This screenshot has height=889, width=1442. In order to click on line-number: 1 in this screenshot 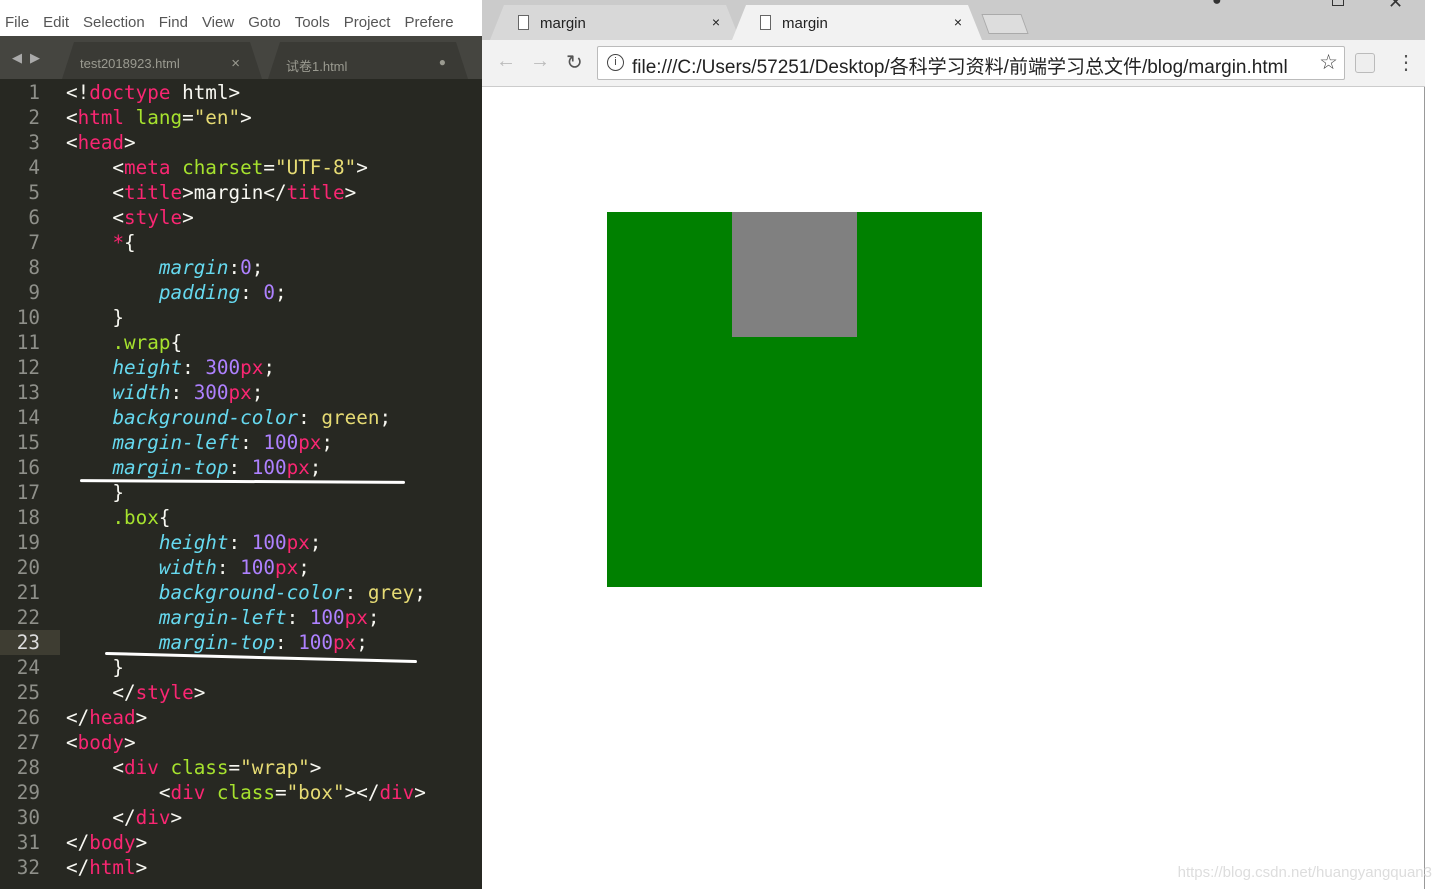, I will do `click(34, 92)`.